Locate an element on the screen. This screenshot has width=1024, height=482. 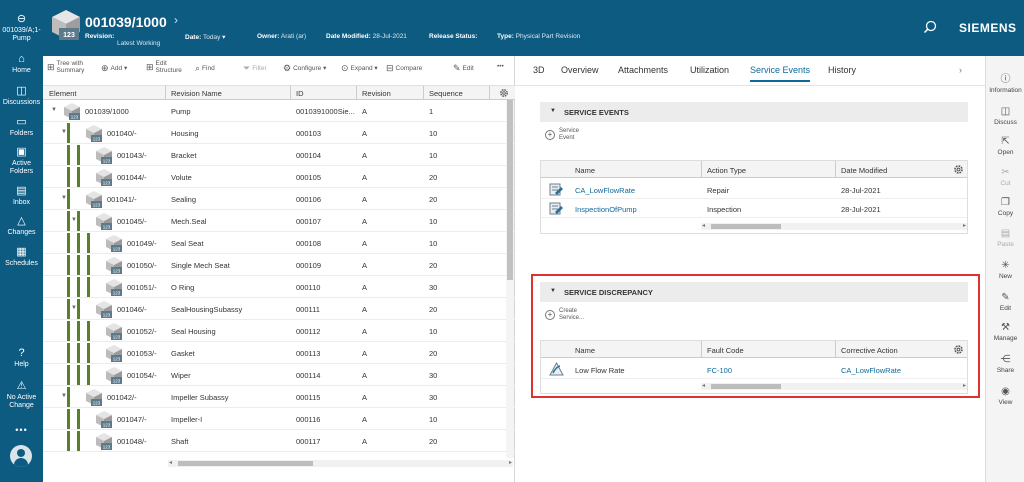
element-cell: 001051/- is located at coordinates (142, 287).